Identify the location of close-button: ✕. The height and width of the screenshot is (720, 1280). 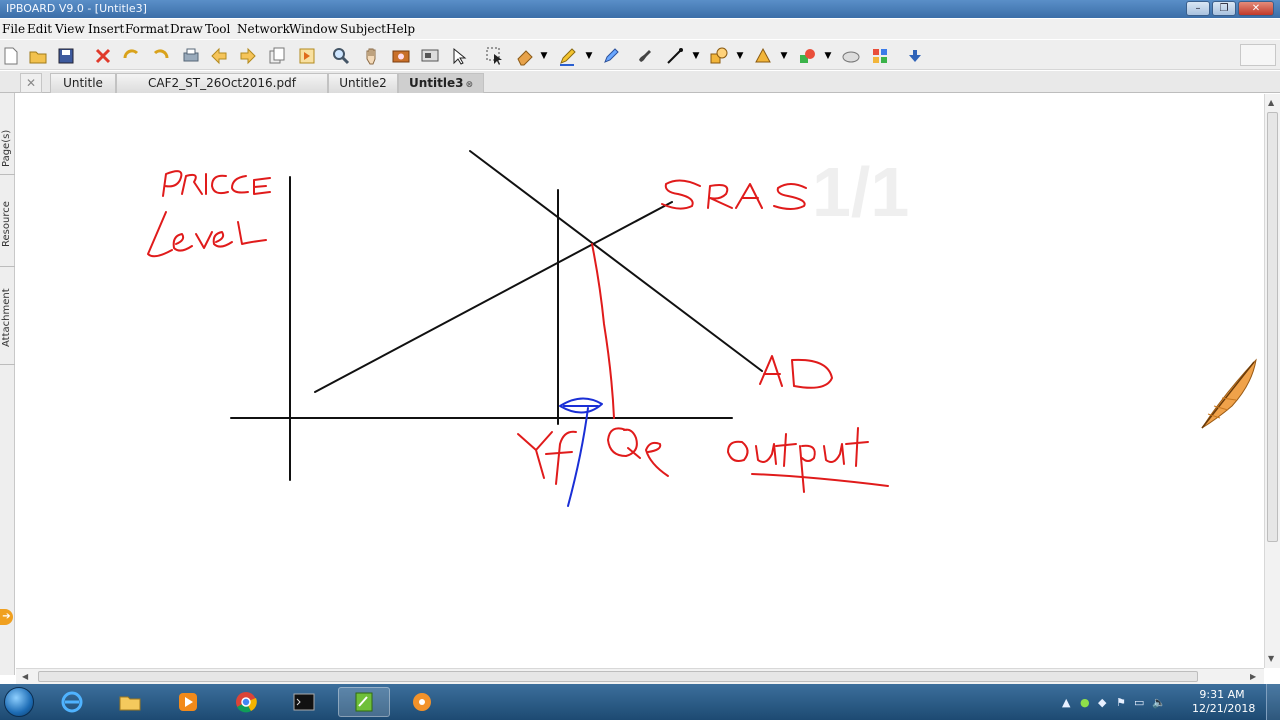
(1256, 8).